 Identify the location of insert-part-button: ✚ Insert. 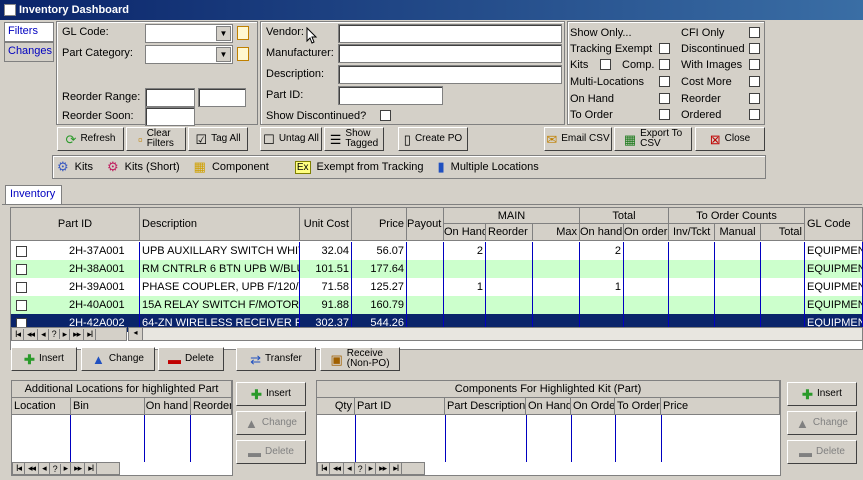
(44, 359).